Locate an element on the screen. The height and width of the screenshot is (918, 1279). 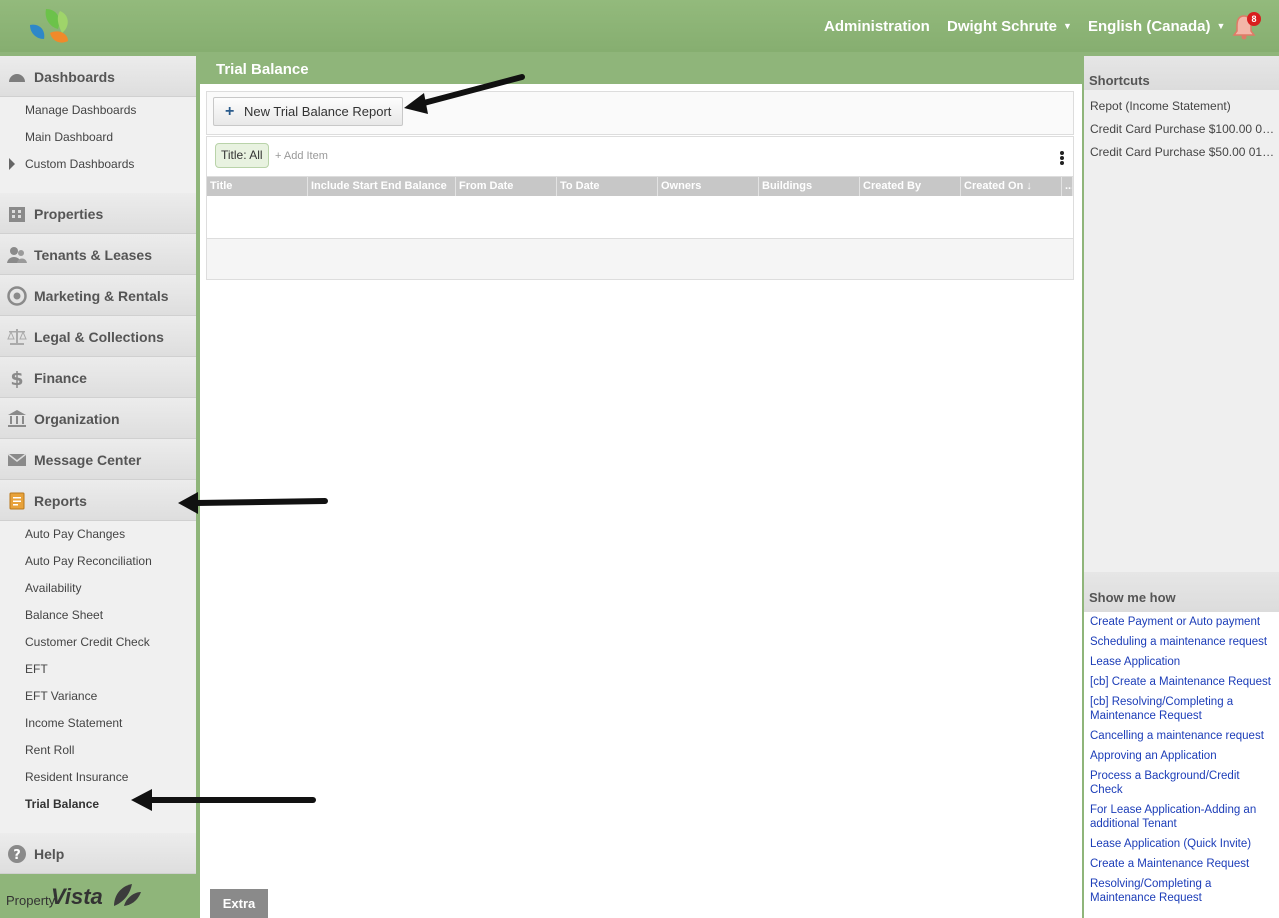
sidebar-item-auto-pay-reconciliation: Auto Pay Reconciliation is located at coordinates (88, 561).